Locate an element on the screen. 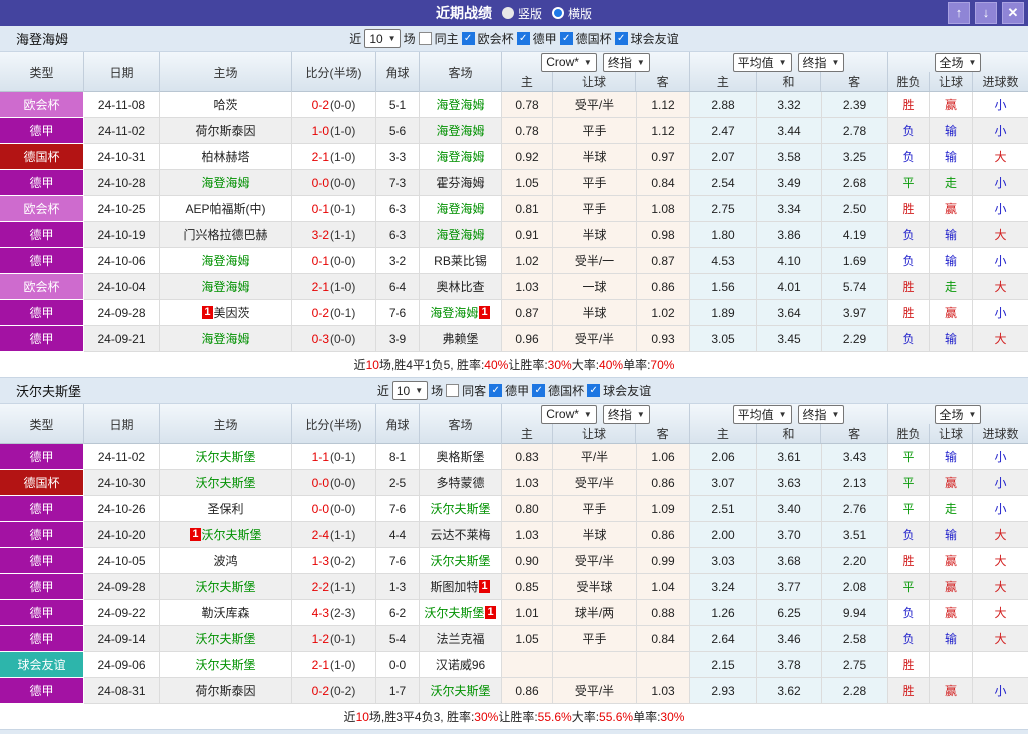 Image resolution: width=1028 pixels, height=734 pixels. summary-segment: 40% is located at coordinates (496, 364).